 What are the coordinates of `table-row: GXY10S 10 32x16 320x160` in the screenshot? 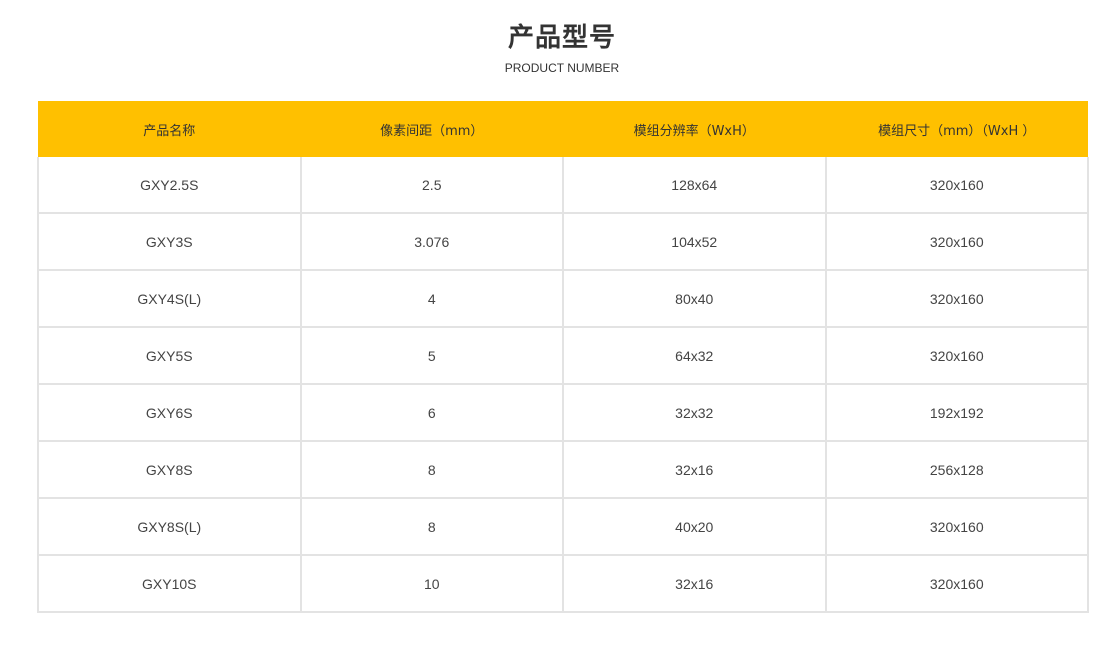 It's located at (563, 583).